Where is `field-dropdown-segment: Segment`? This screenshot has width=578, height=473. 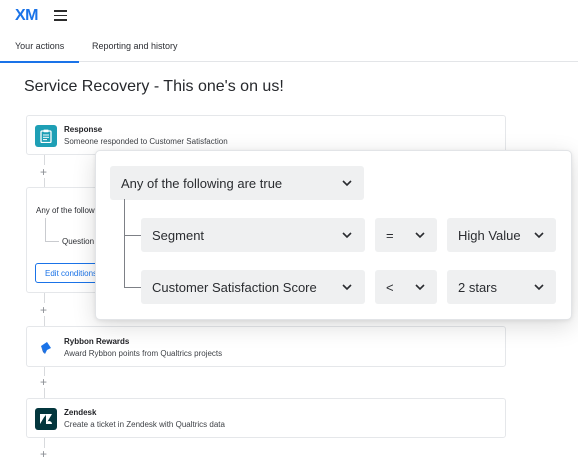 field-dropdown-segment: Segment is located at coordinates (253, 235).